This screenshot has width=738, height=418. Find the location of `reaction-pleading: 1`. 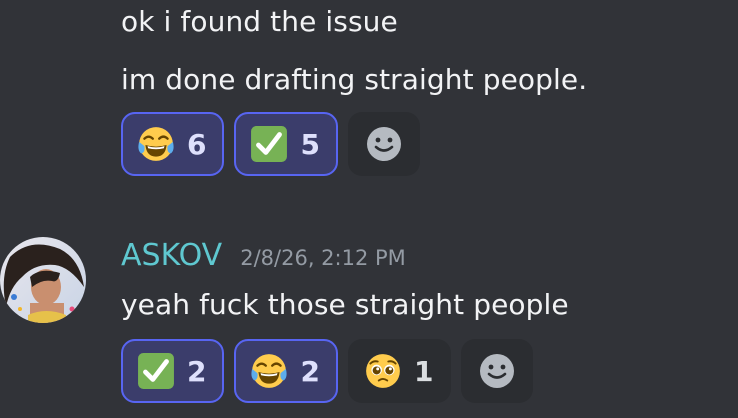

reaction-pleading: 1 is located at coordinates (399, 371).